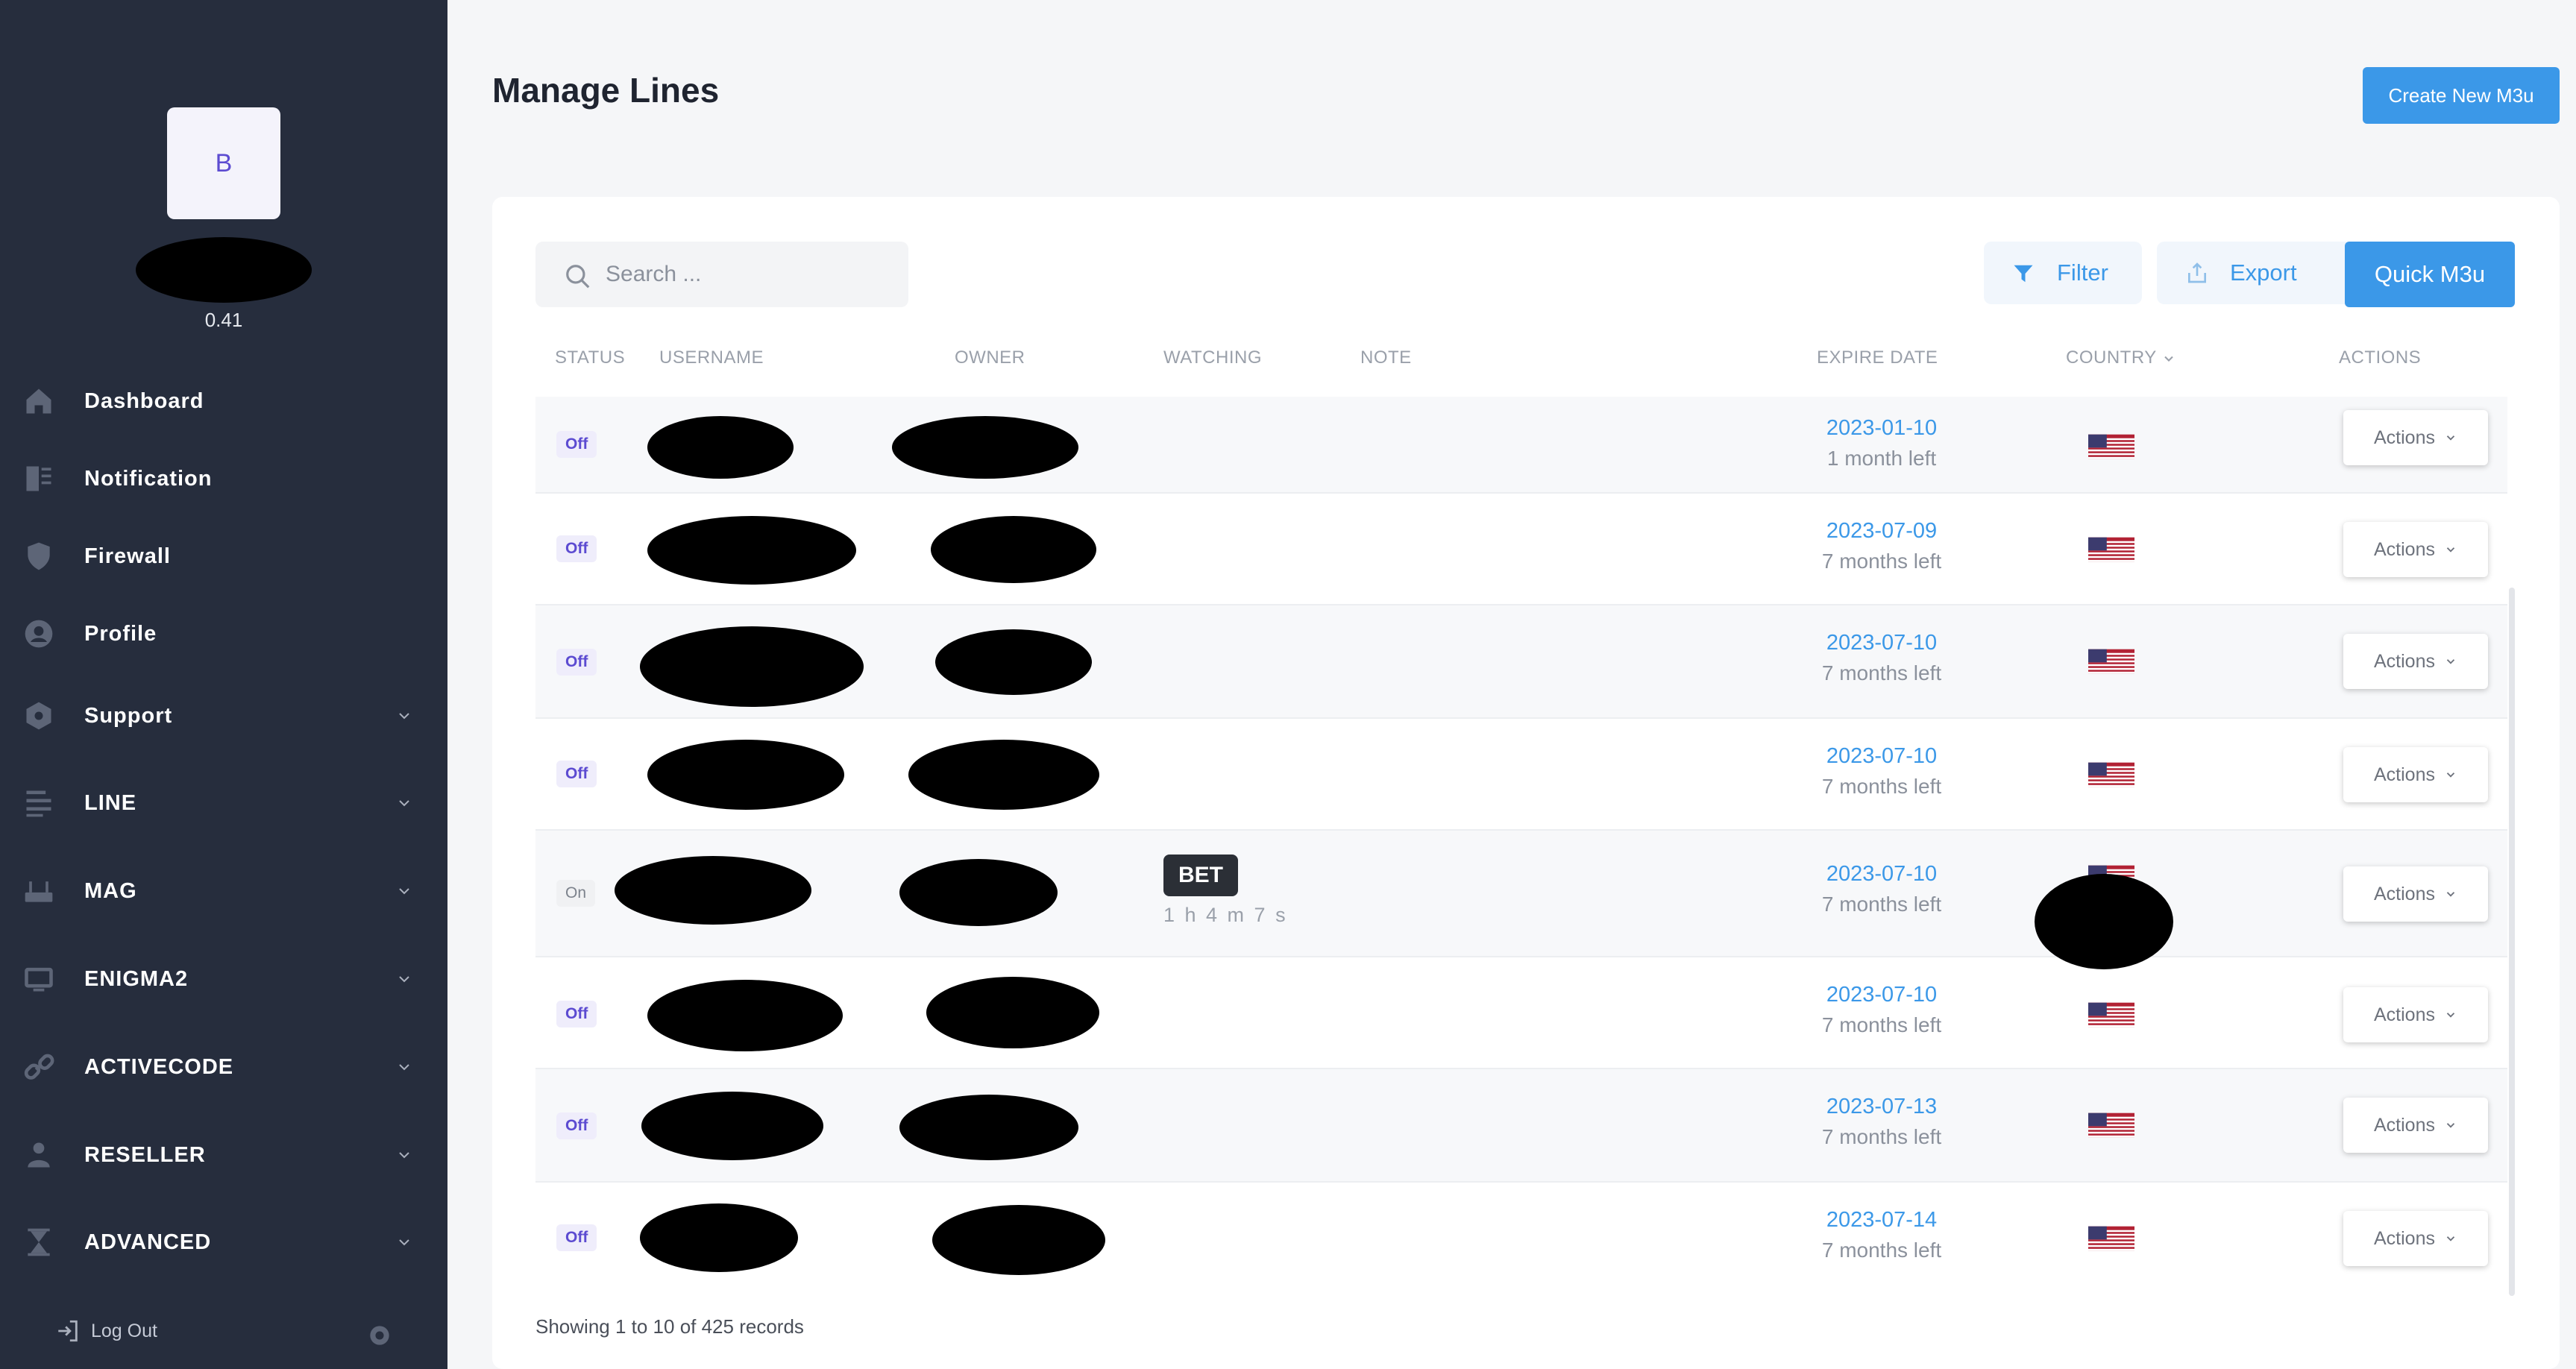  I want to click on sidebar-item-label: MAG, so click(111, 891).